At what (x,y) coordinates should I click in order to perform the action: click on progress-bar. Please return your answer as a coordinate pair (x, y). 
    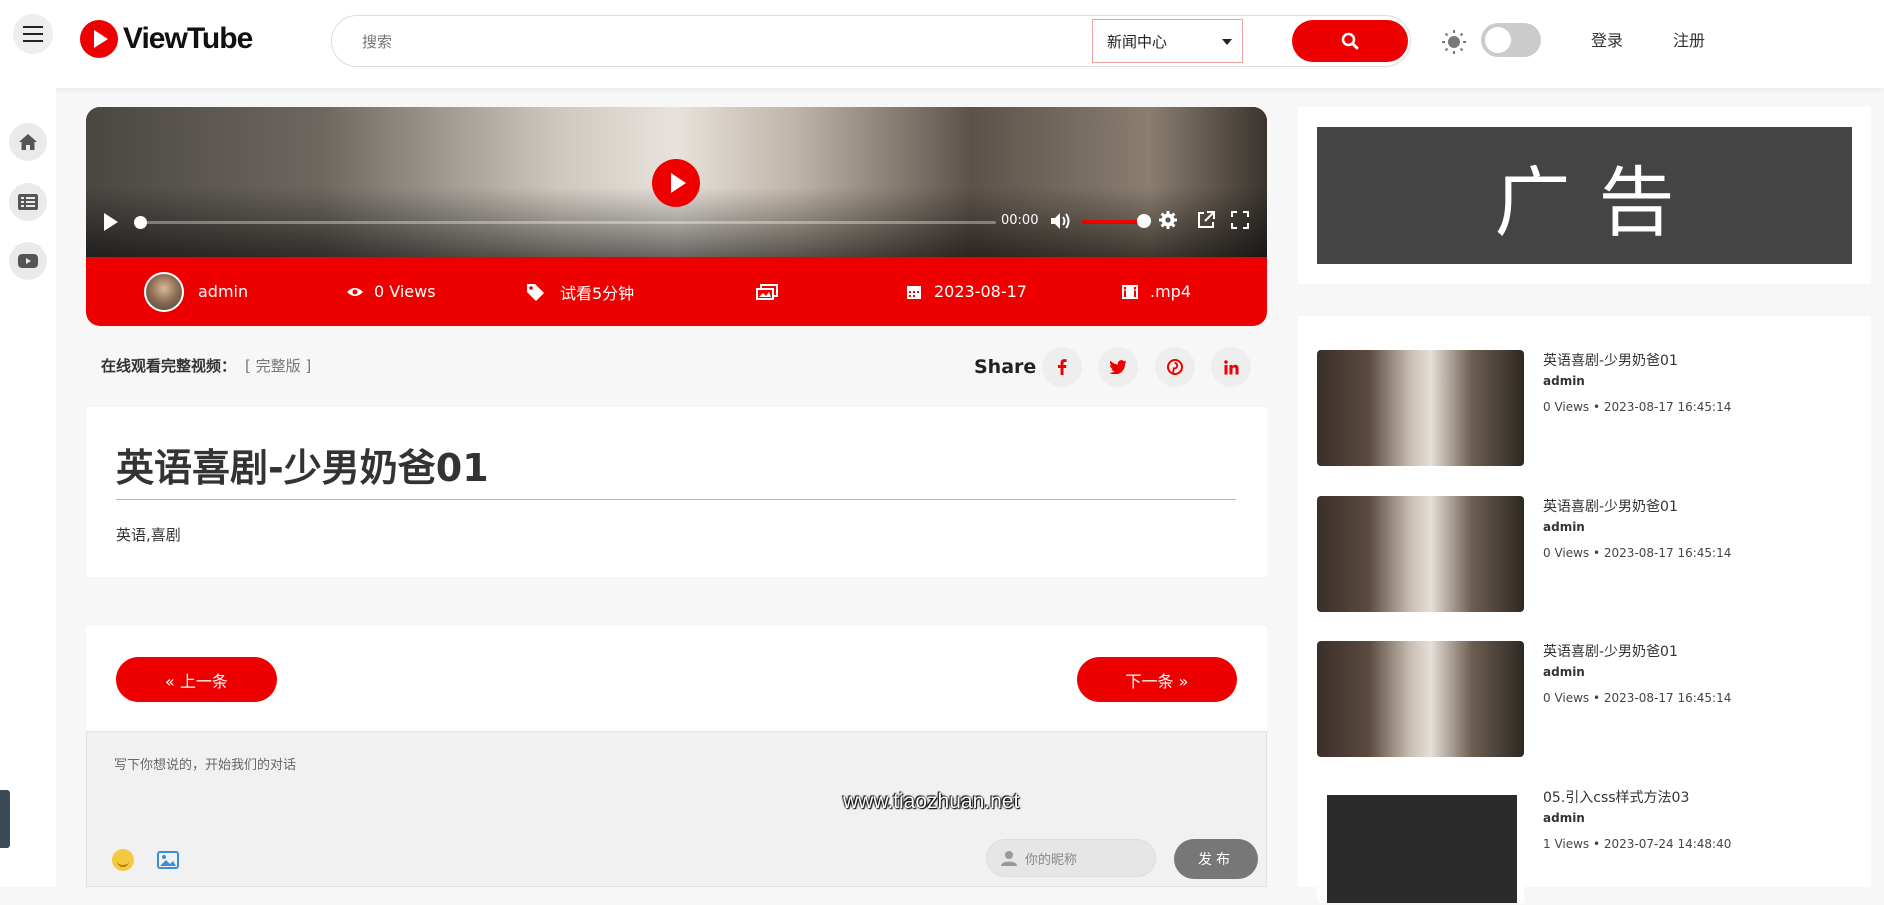
    Looking at the image, I should click on (565, 222).